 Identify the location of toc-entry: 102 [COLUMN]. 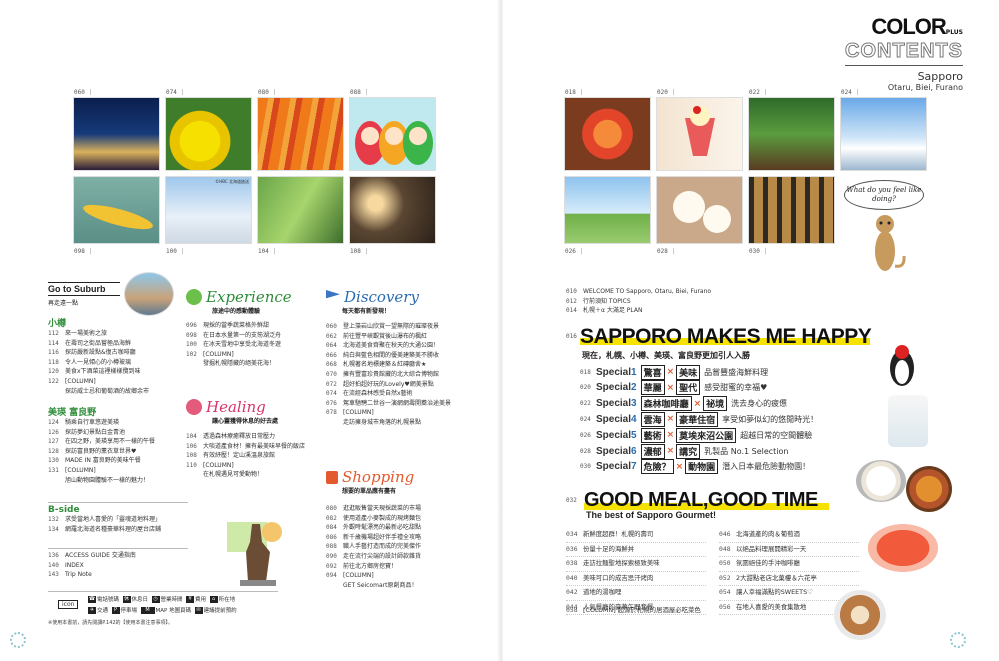
(233, 355).